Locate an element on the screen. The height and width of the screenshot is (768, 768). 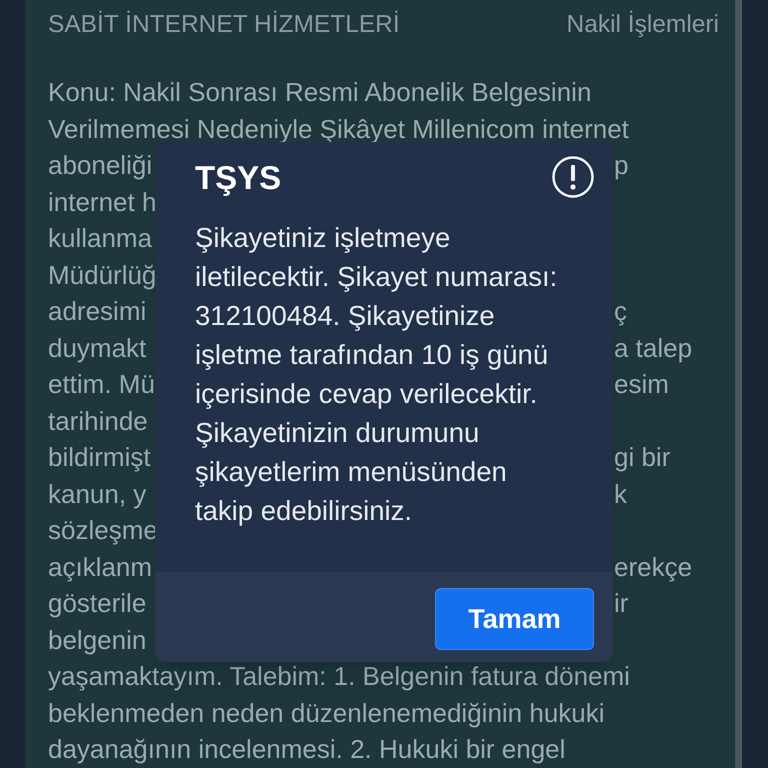
complaint-text: ettim. Mü is located at coordinates (101, 384).